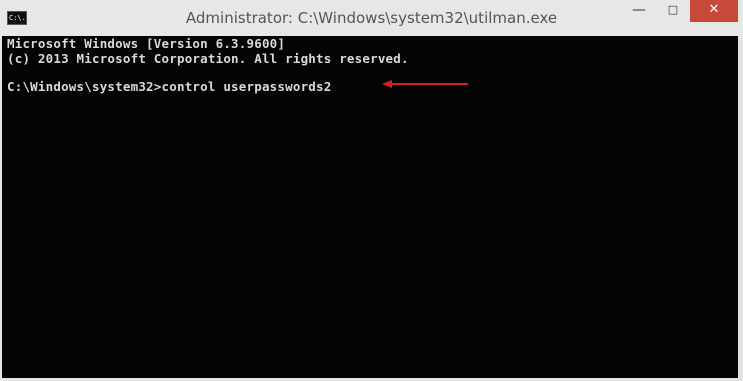  What do you see at coordinates (714, 11) in the screenshot?
I see `close-button: ✕` at bounding box center [714, 11].